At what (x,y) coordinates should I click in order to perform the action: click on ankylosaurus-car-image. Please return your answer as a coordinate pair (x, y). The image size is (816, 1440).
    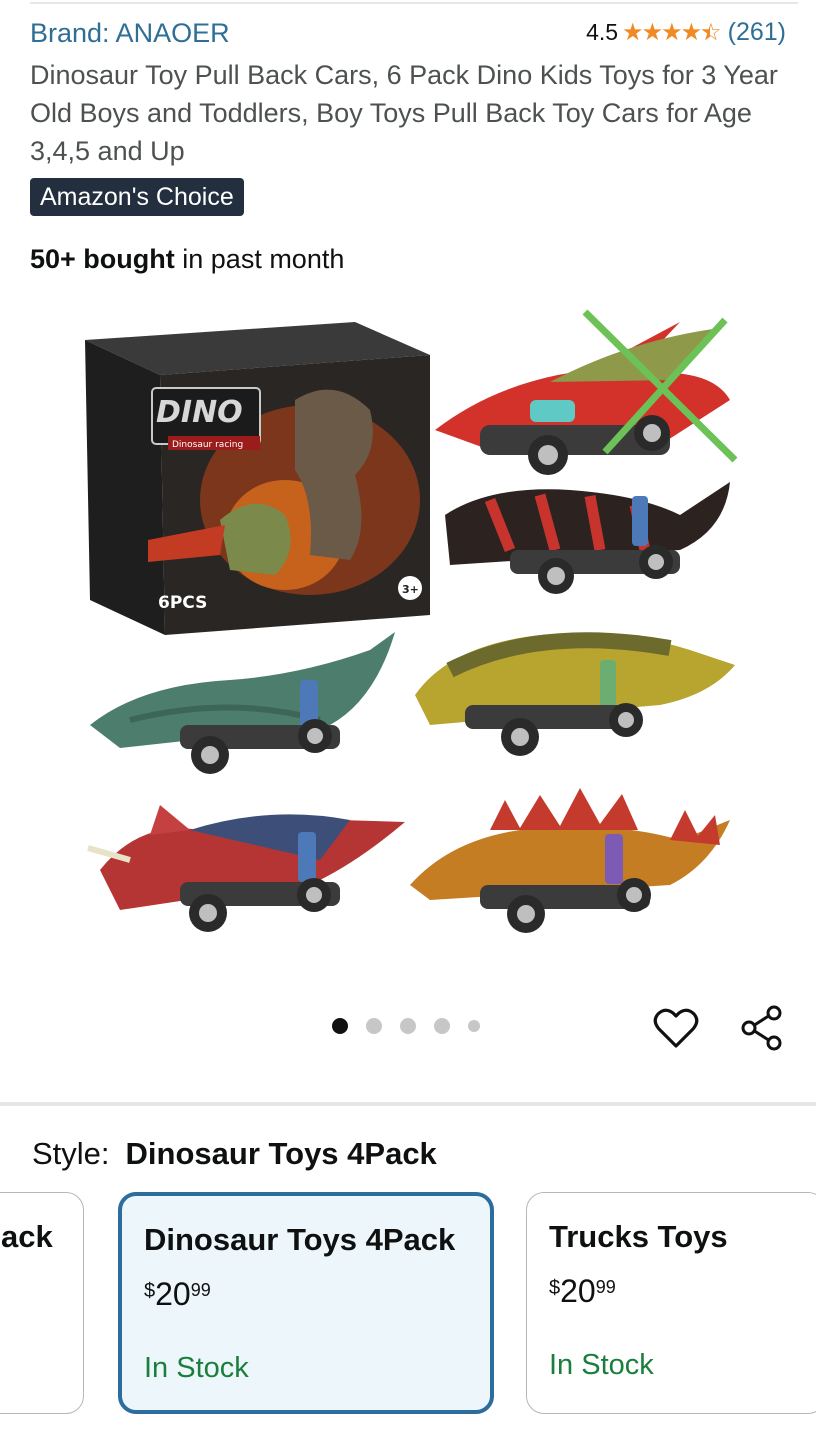
    Looking at the image, I should click on (575, 694).